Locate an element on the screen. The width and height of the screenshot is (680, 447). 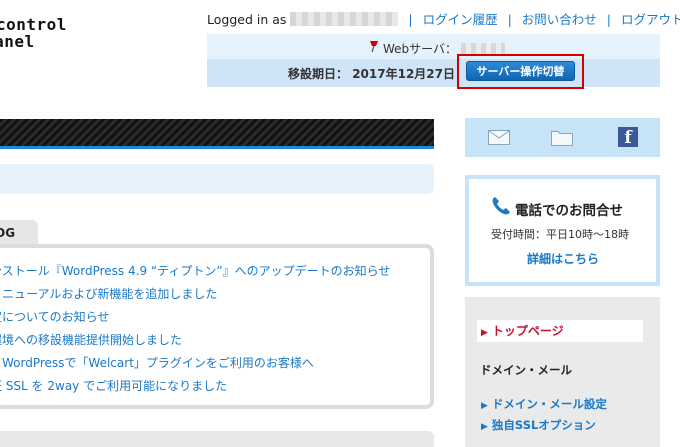
server-panel: Webサーバ： 移設期日： 2017年12月27日 is located at coordinates (433, 60).